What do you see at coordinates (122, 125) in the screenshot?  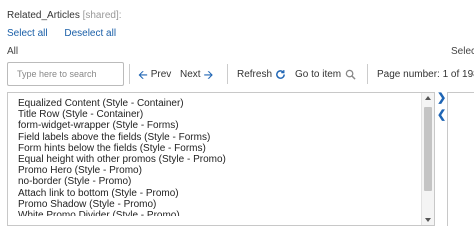 I see `list-item: form-widget-wrapper (Style - Forms)` at bounding box center [122, 125].